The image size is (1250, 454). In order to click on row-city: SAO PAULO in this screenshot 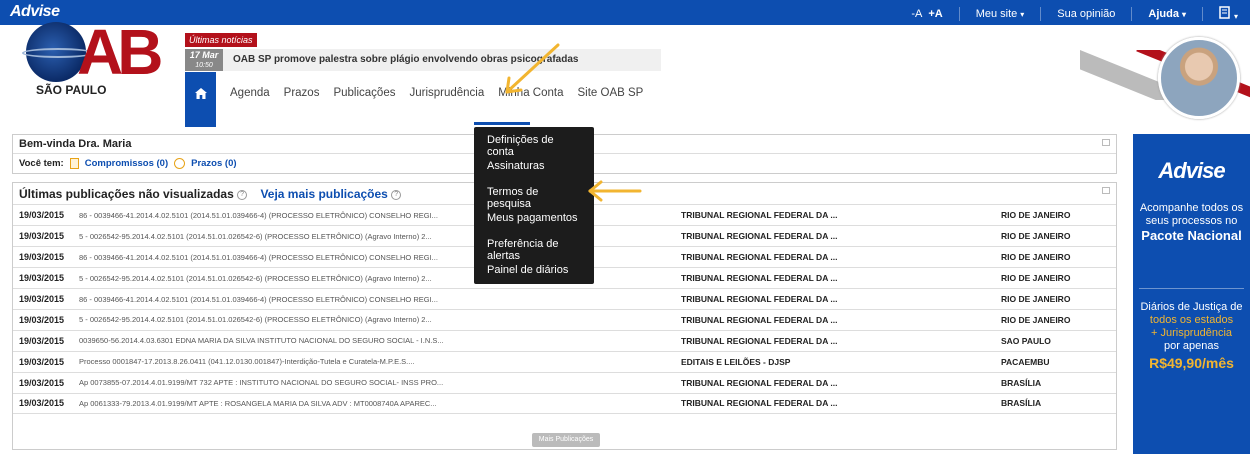, I will do `click(1058, 341)`.